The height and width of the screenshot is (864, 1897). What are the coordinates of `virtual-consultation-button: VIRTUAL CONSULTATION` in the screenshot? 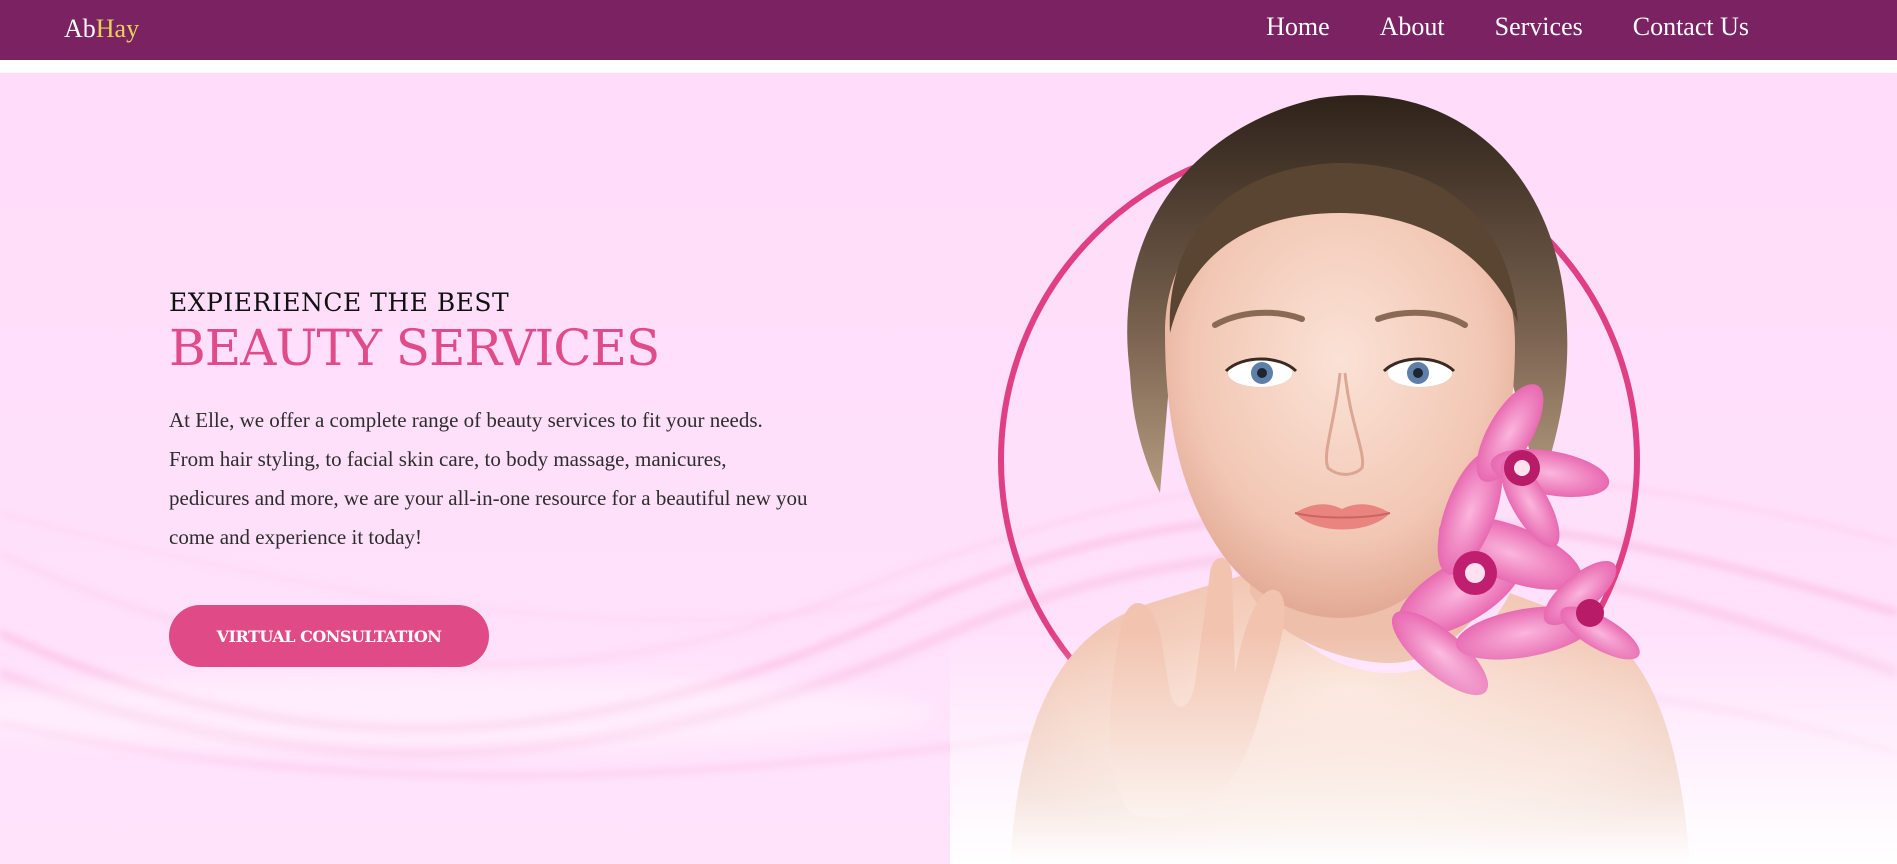 It's located at (329, 636).